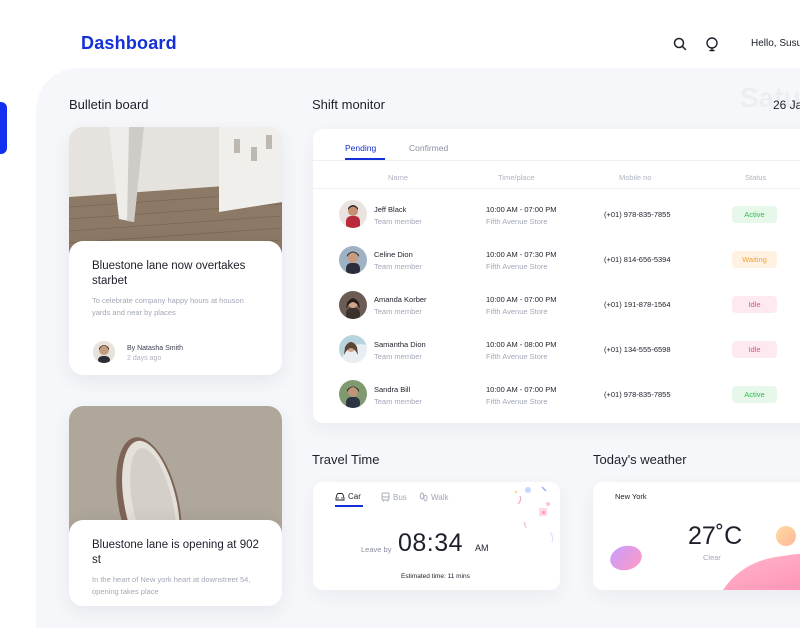 The width and height of the screenshot is (800, 628). What do you see at coordinates (423, 497) in the screenshot?
I see `walk-icon` at bounding box center [423, 497].